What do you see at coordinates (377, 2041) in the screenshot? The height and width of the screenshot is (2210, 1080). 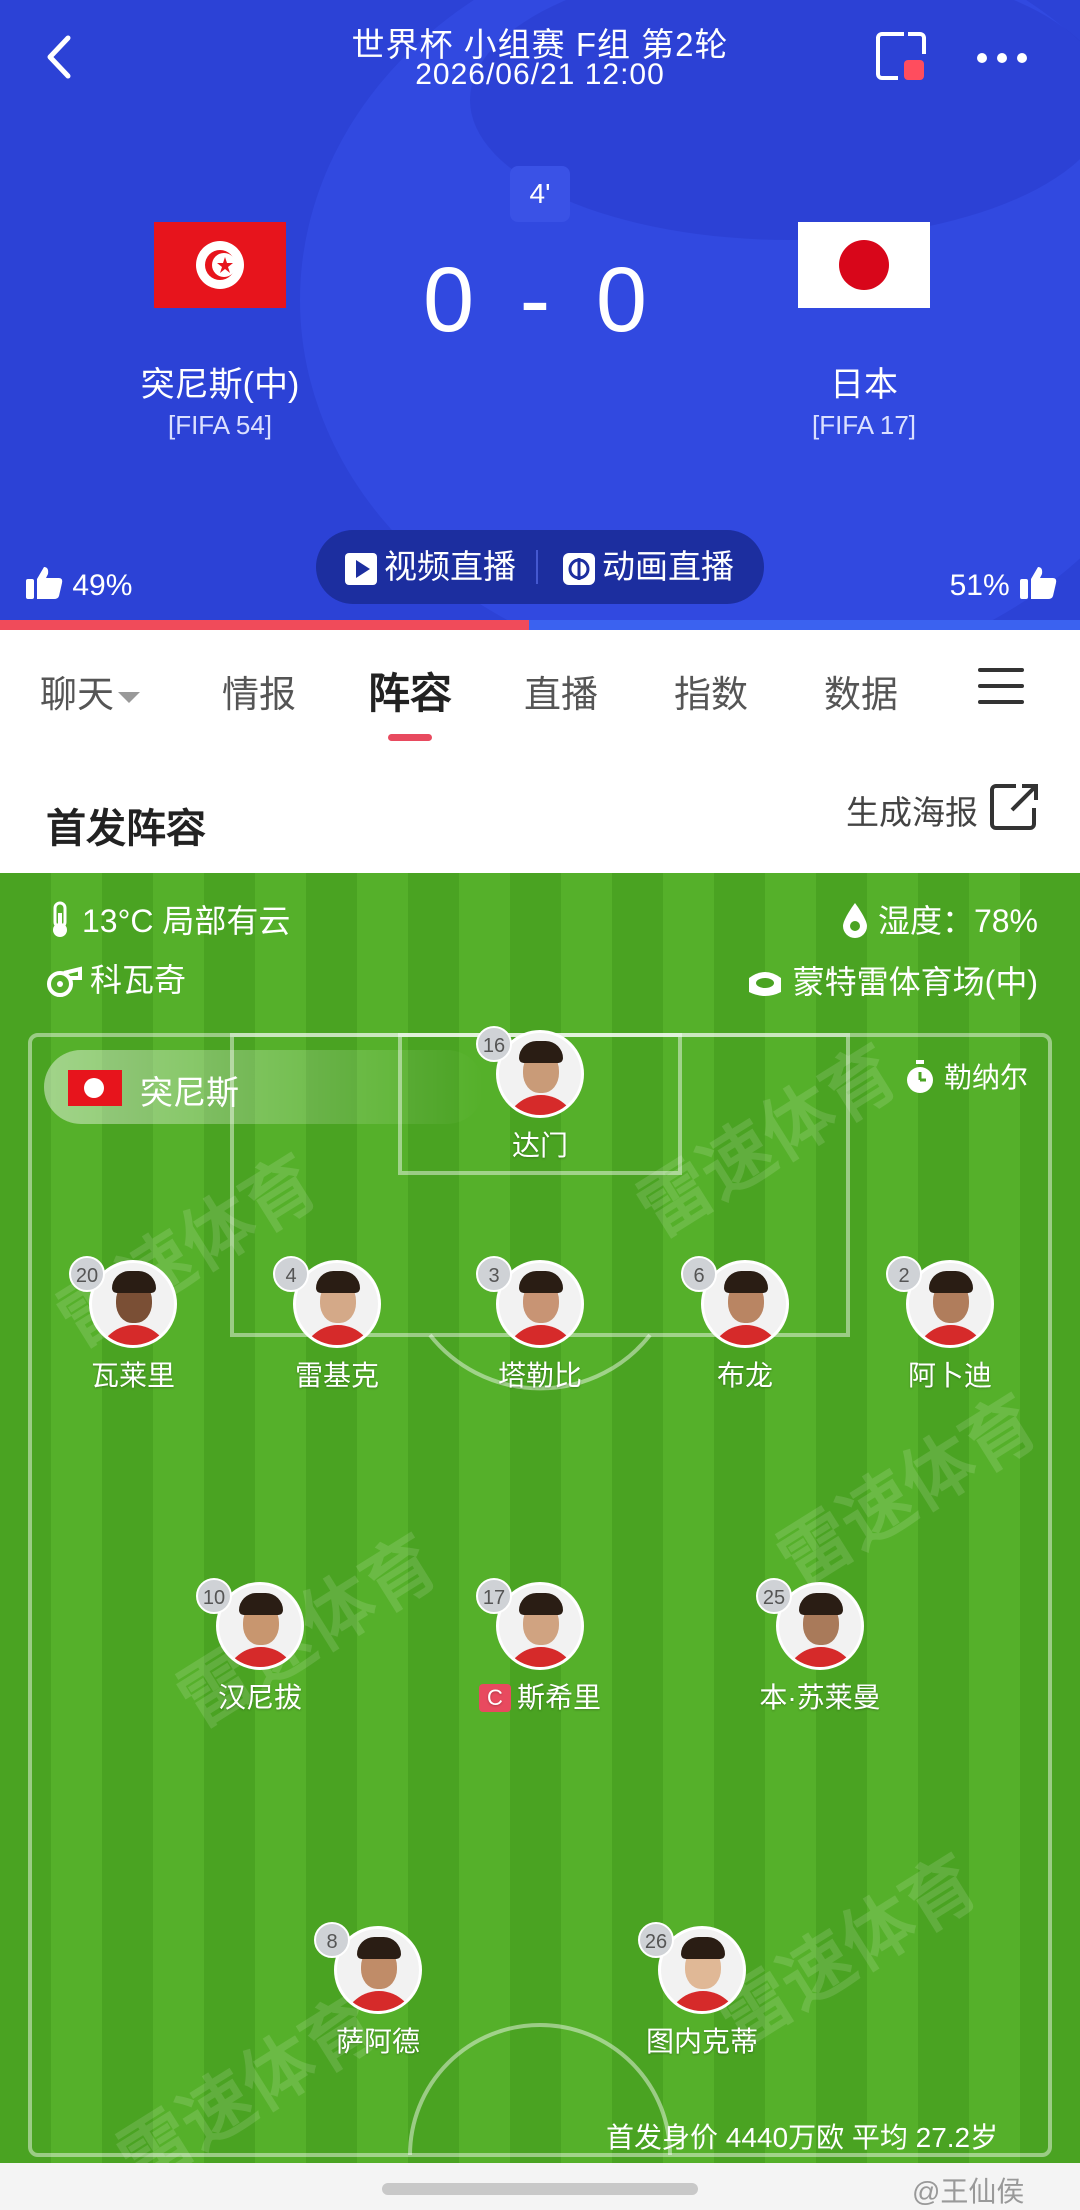 I see `player-name: 萨阿德` at bounding box center [377, 2041].